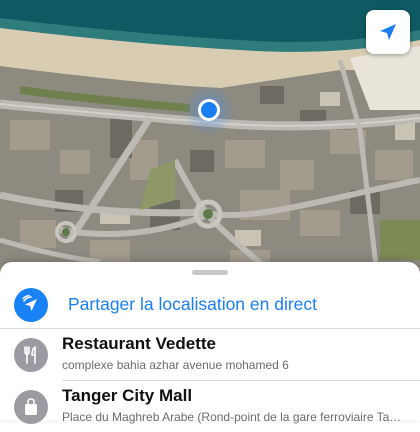 The width and height of the screenshot is (420, 432). I want to click on user-location-dot, so click(209, 110).